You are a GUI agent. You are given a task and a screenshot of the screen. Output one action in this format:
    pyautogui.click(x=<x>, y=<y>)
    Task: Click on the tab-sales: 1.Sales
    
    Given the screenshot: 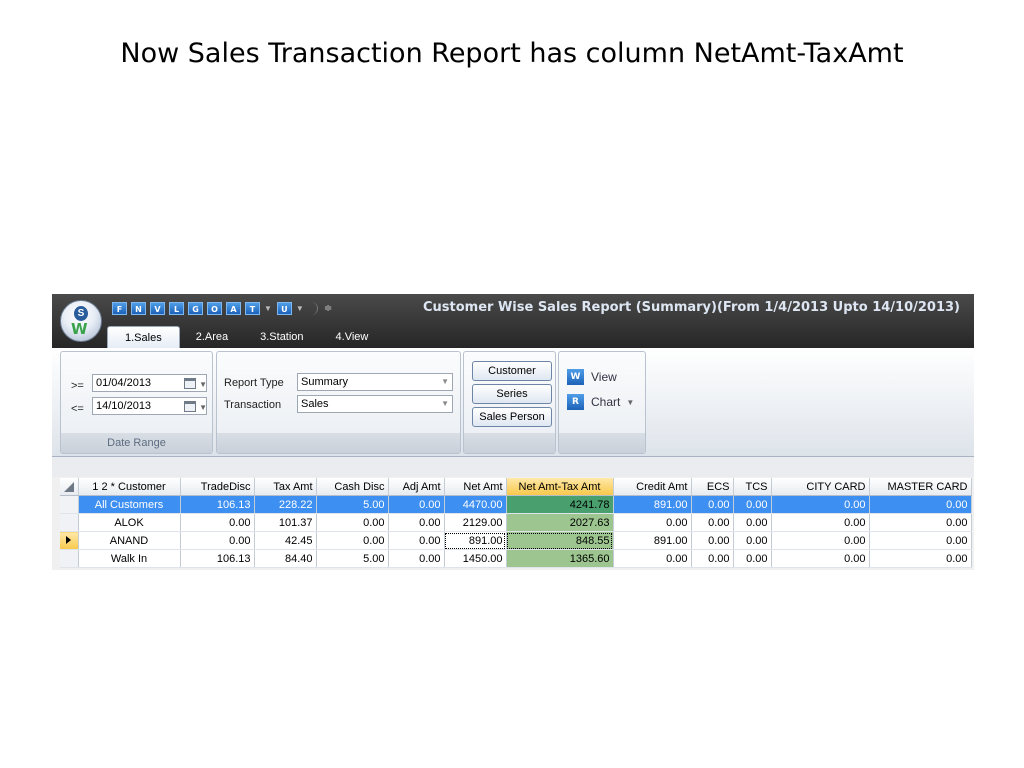 What is the action you would take?
    pyautogui.click(x=143, y=337)
    